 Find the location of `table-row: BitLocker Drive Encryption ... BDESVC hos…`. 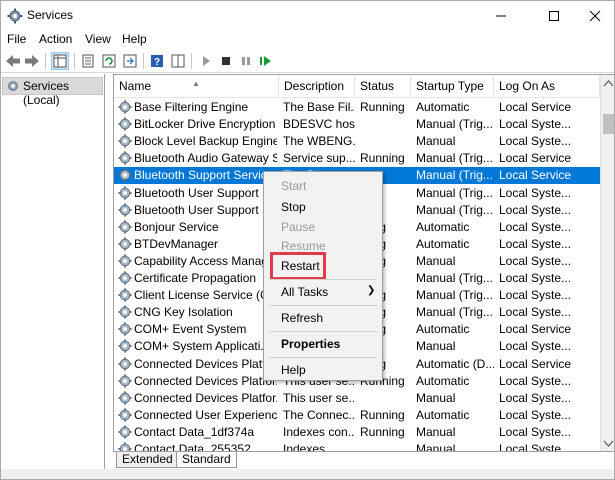

table-row: BitLocker Drive Encryption ... BDESVC hos… is located at coordinates (357, 124).